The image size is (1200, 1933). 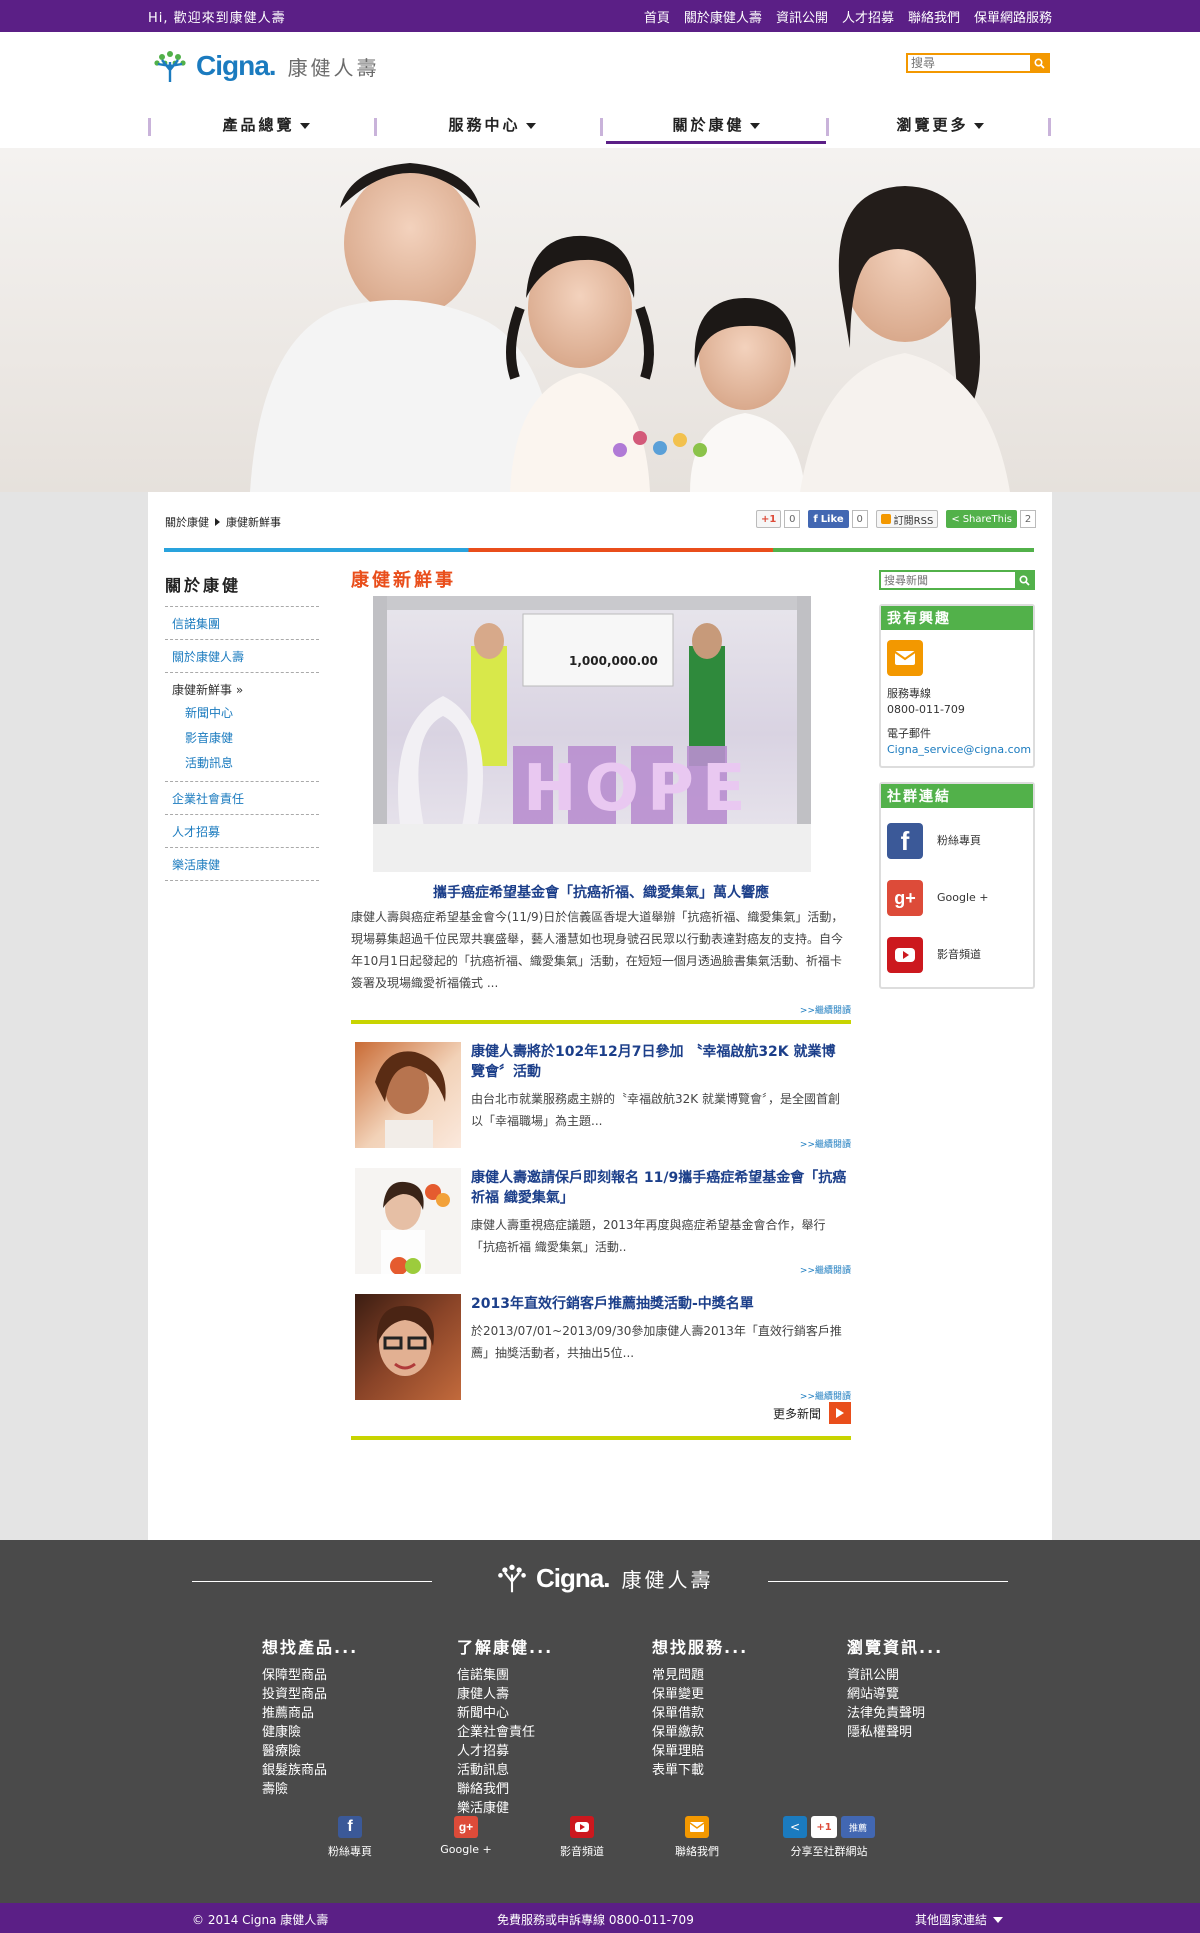 I want to click on footer-link: 投資型商品, so click(x=342, y=1692).